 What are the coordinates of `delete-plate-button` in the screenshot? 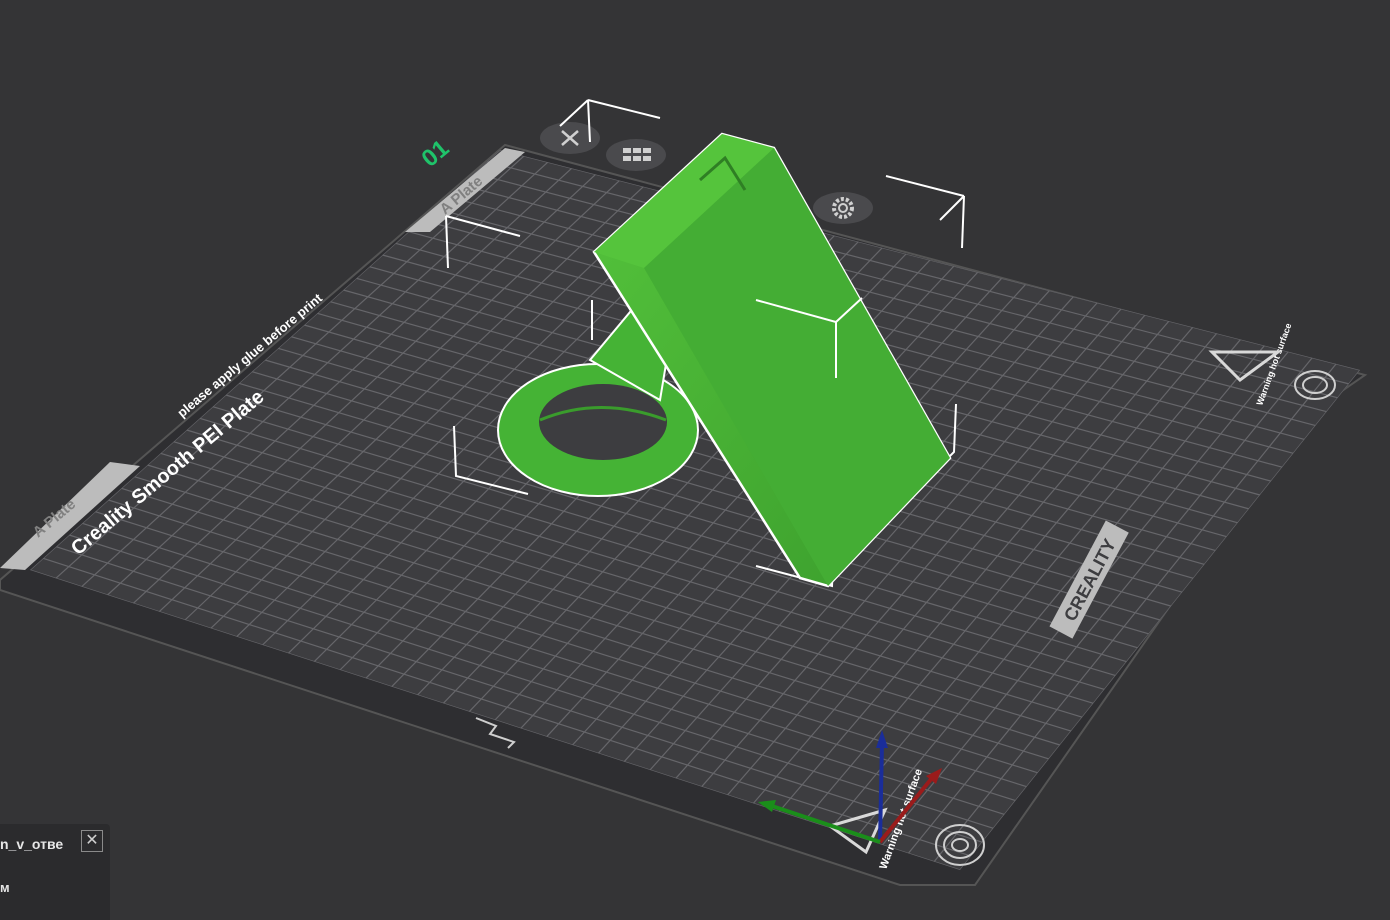 It's located at (570, 138).